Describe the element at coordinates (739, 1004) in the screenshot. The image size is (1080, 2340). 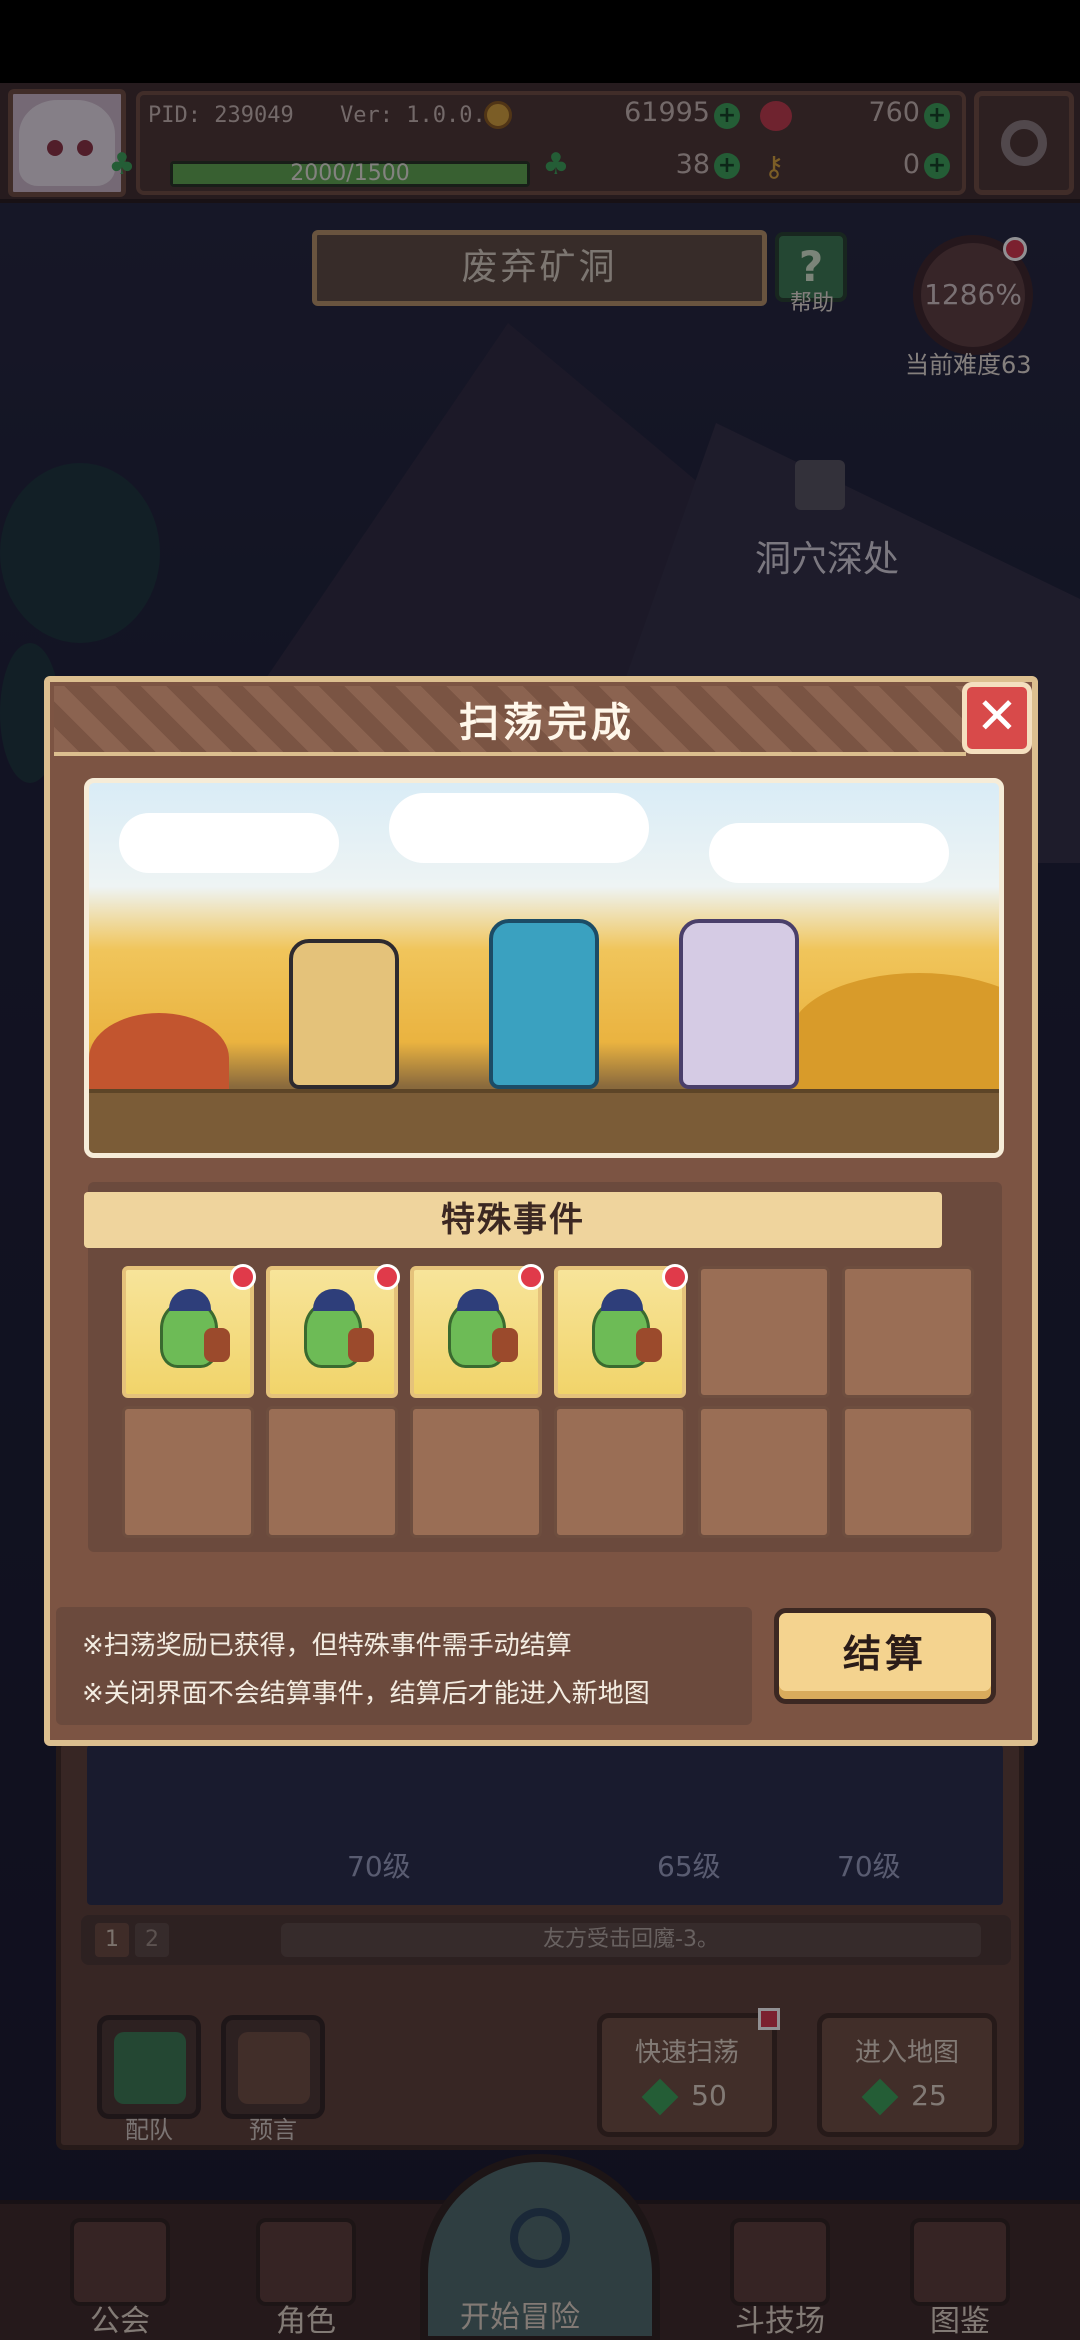
I see `rabbit-knight-hero` at that location.